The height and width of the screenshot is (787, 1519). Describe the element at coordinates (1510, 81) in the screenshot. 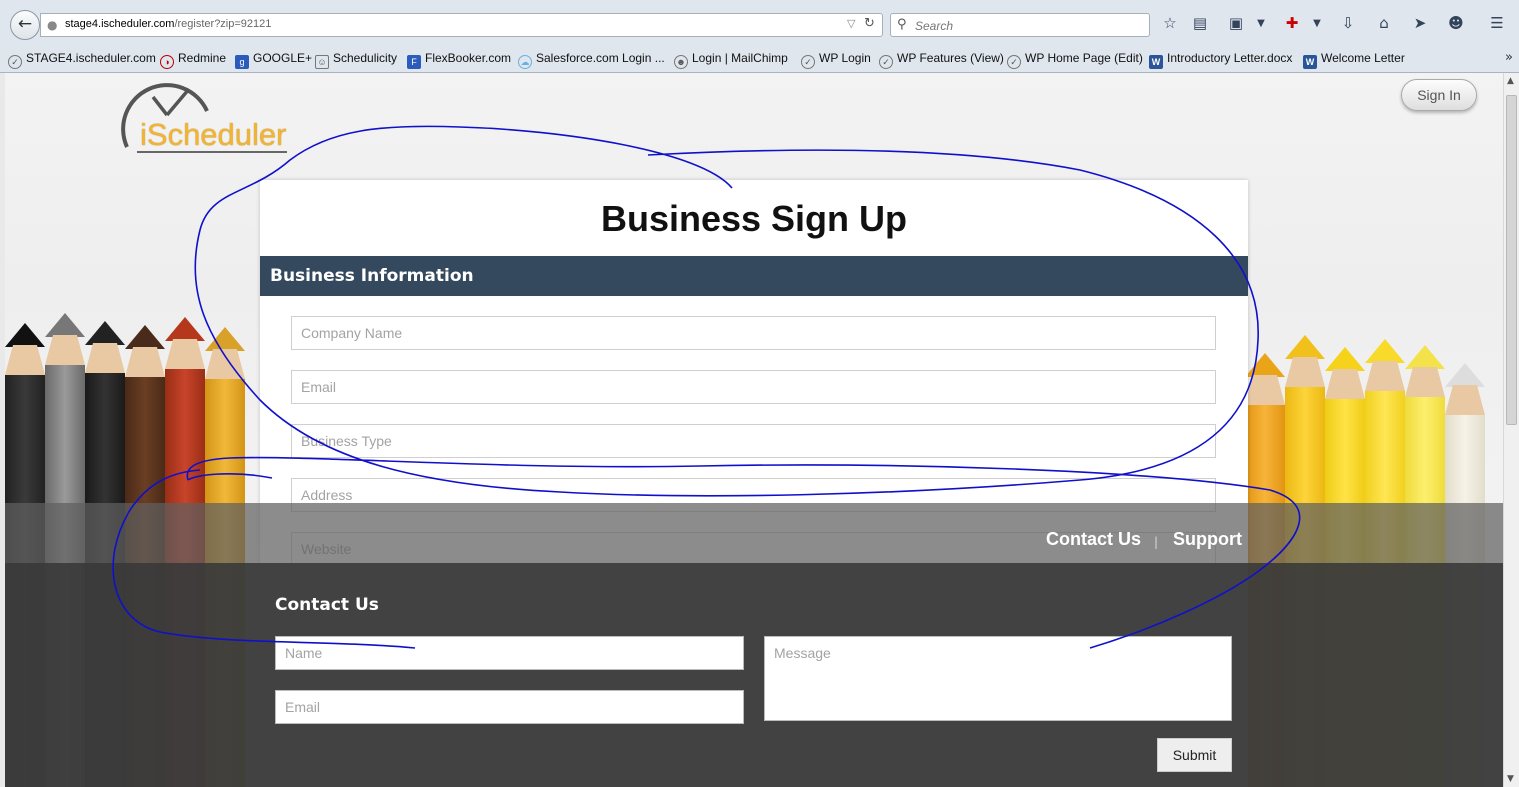

I see `scroll-up-icon: ▲` at that location.